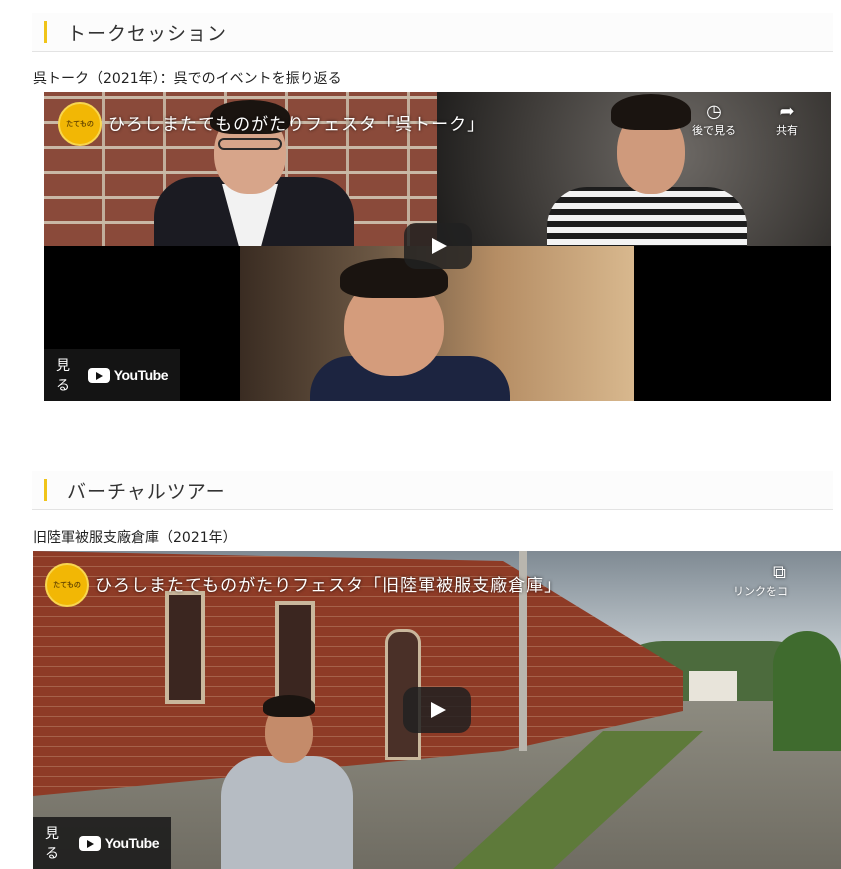  Describe the element at coordinates (807, 691) in the screenshot. I see `trees` at that location.